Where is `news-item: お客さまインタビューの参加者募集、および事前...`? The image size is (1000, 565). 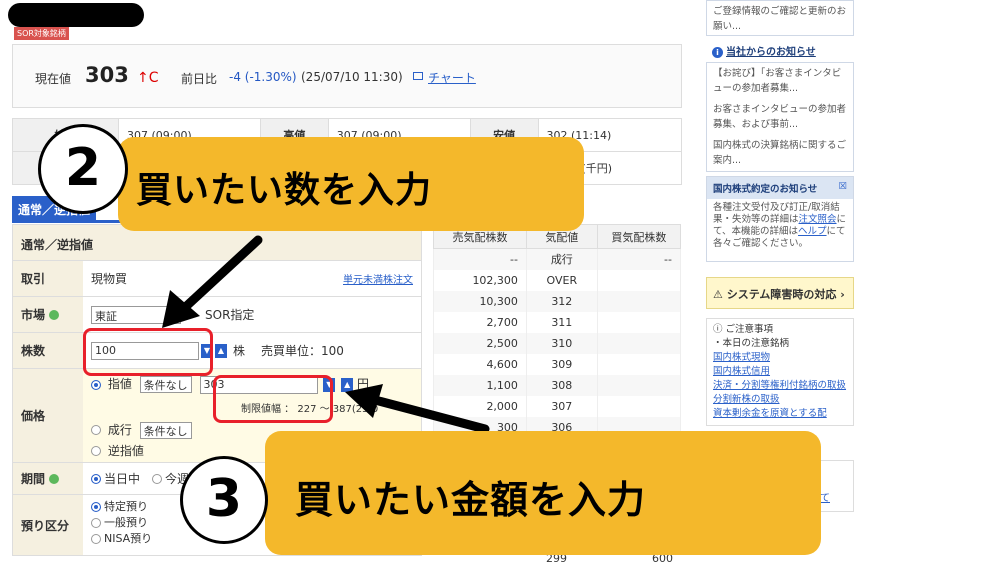
news-item: お客さまインタビューの参加者募集、および事前... is located at coordinates (780, 117).